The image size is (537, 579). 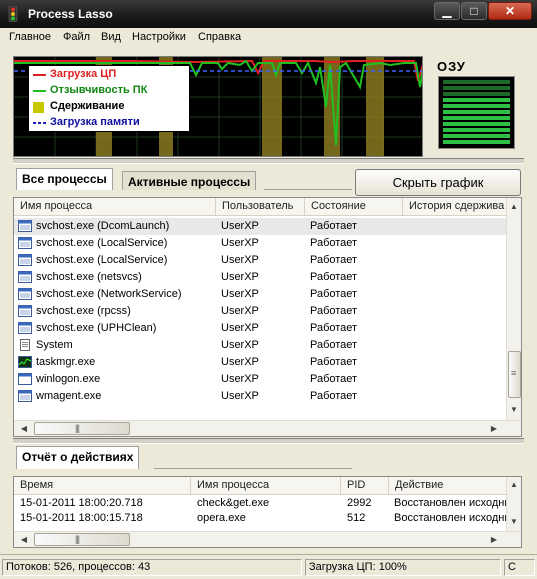 What do you see at coordinates (76, 37) in the screenshot?
I see `menu-file: Файл` at bounding box center [76, 37].